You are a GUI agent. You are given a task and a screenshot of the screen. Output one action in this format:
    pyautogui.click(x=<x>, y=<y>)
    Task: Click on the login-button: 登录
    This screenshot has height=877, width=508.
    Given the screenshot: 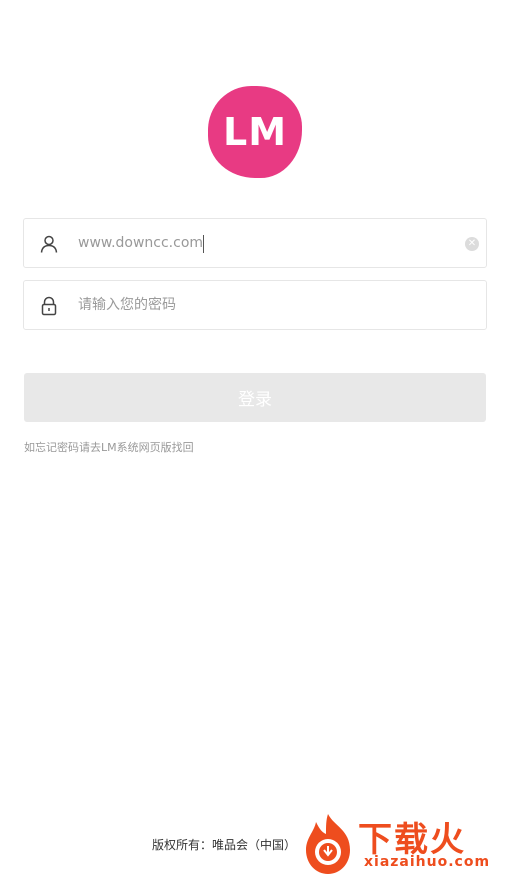 What is the action you would take?
    pyautogui.click(x=255, y=397)
    